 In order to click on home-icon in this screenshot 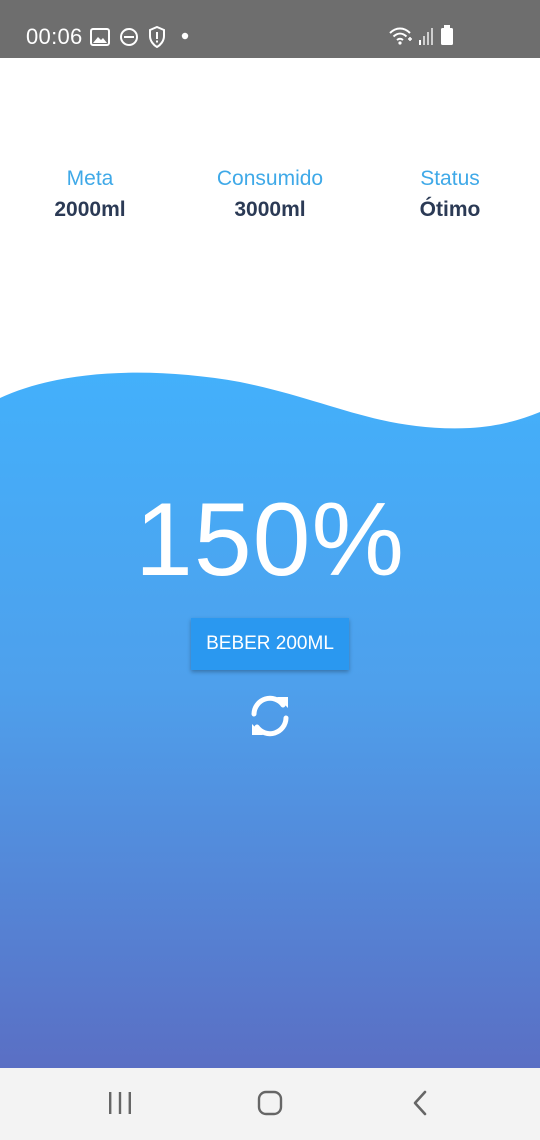, I will do `click(270, 1104)`.